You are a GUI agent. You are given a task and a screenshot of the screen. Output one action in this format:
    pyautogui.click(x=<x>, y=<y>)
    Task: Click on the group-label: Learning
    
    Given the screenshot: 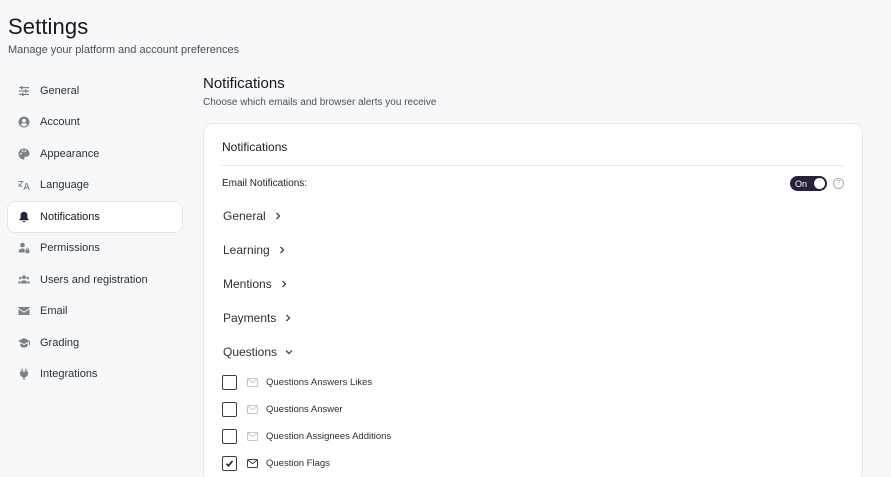 What is the action you would take?
    pyautogui.click(x=246, y=250)
    